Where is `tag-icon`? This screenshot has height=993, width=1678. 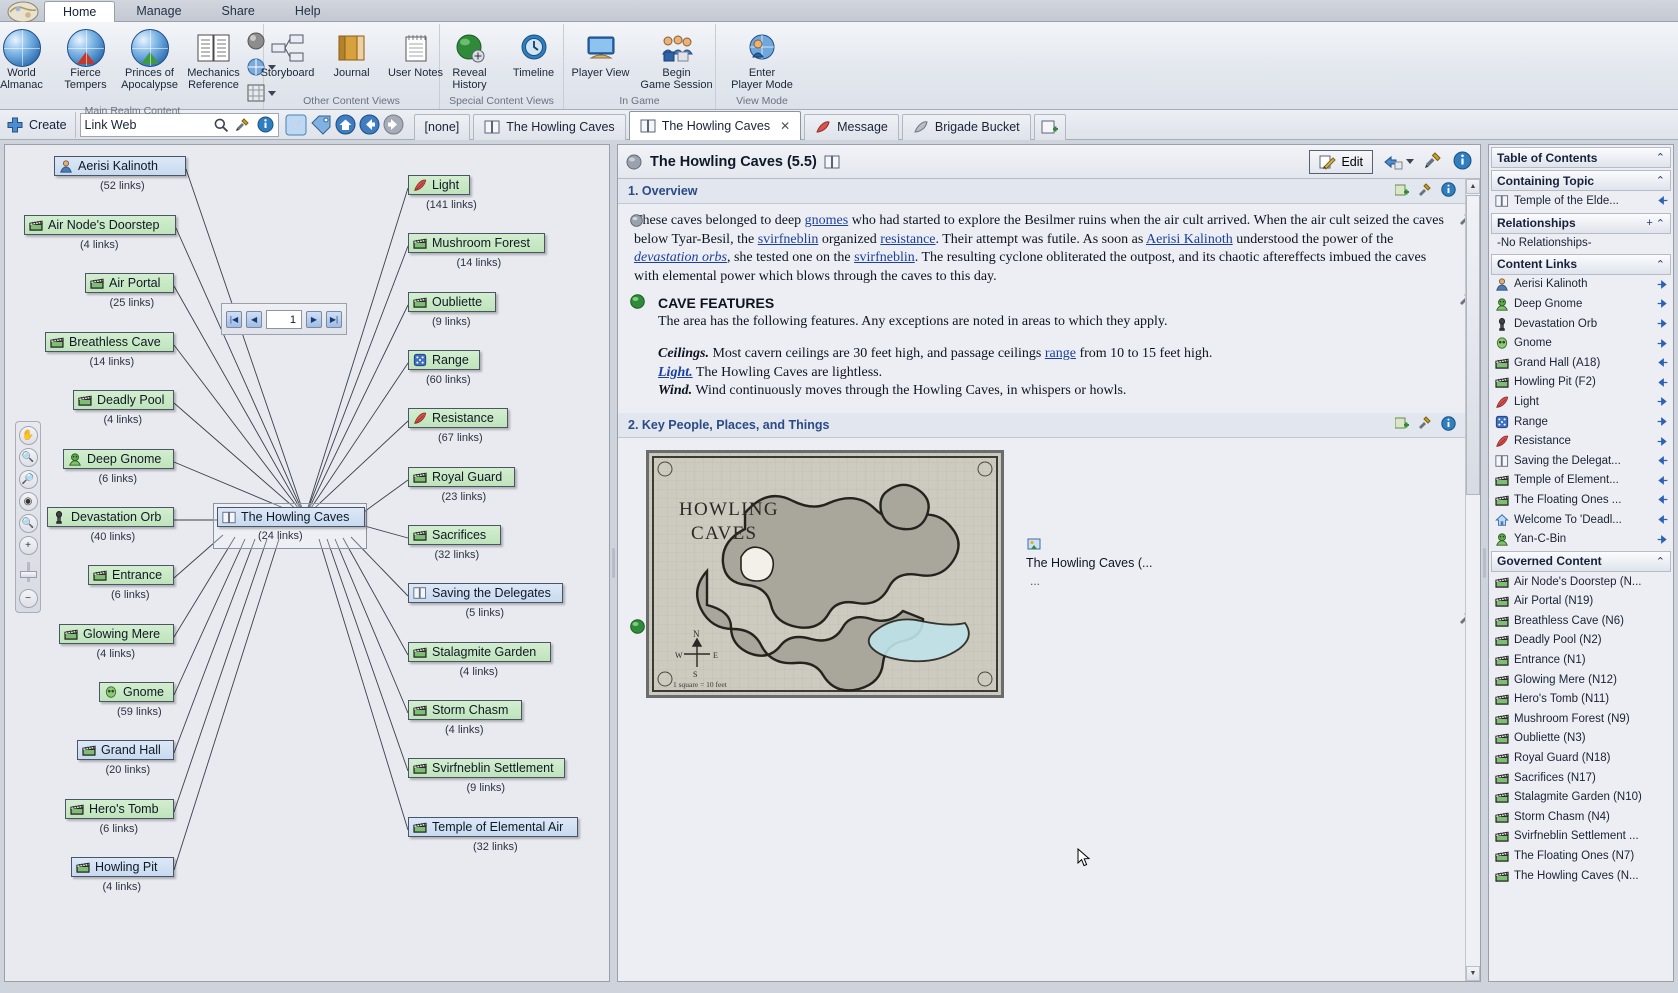 tag-icon is located at coordinates (321, 125).